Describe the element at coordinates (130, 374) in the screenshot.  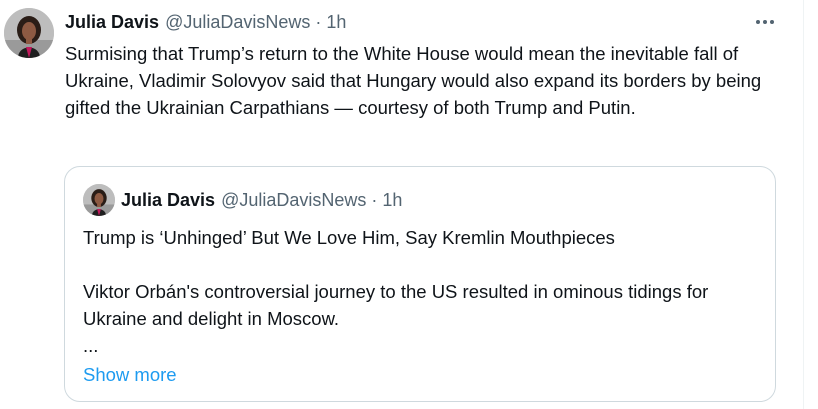
I see `show-more-link: Show more` at that location.